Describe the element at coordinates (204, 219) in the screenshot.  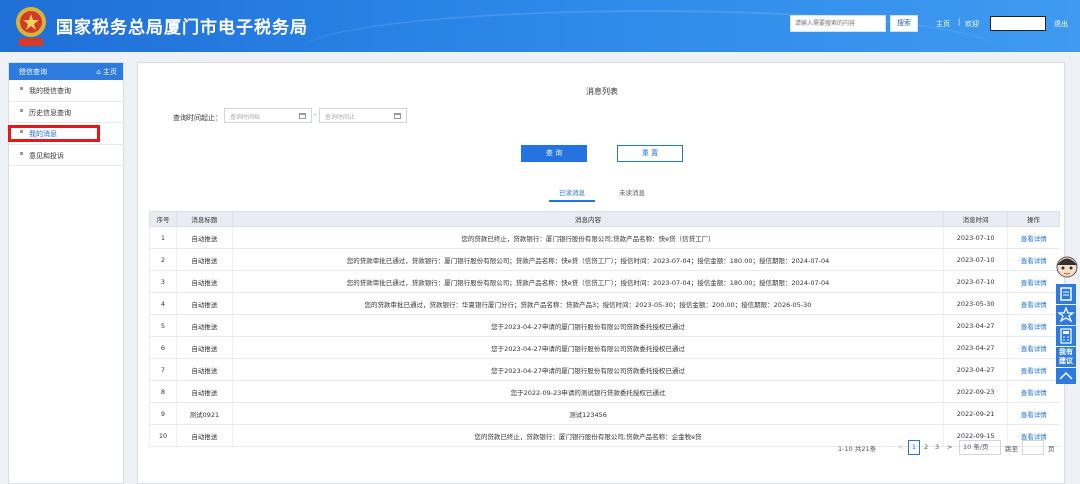
I see `col-header-title: 消息标题` at that location.